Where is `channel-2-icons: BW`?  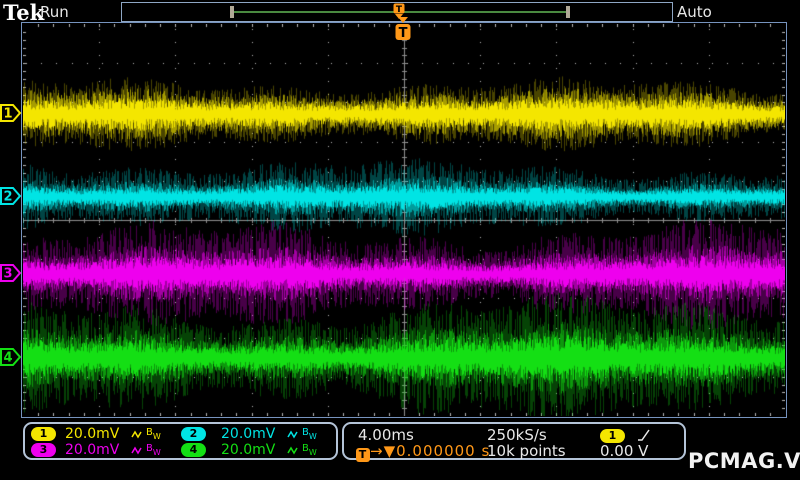
channel-2-icons: BW is located at coordinates (302, 435).